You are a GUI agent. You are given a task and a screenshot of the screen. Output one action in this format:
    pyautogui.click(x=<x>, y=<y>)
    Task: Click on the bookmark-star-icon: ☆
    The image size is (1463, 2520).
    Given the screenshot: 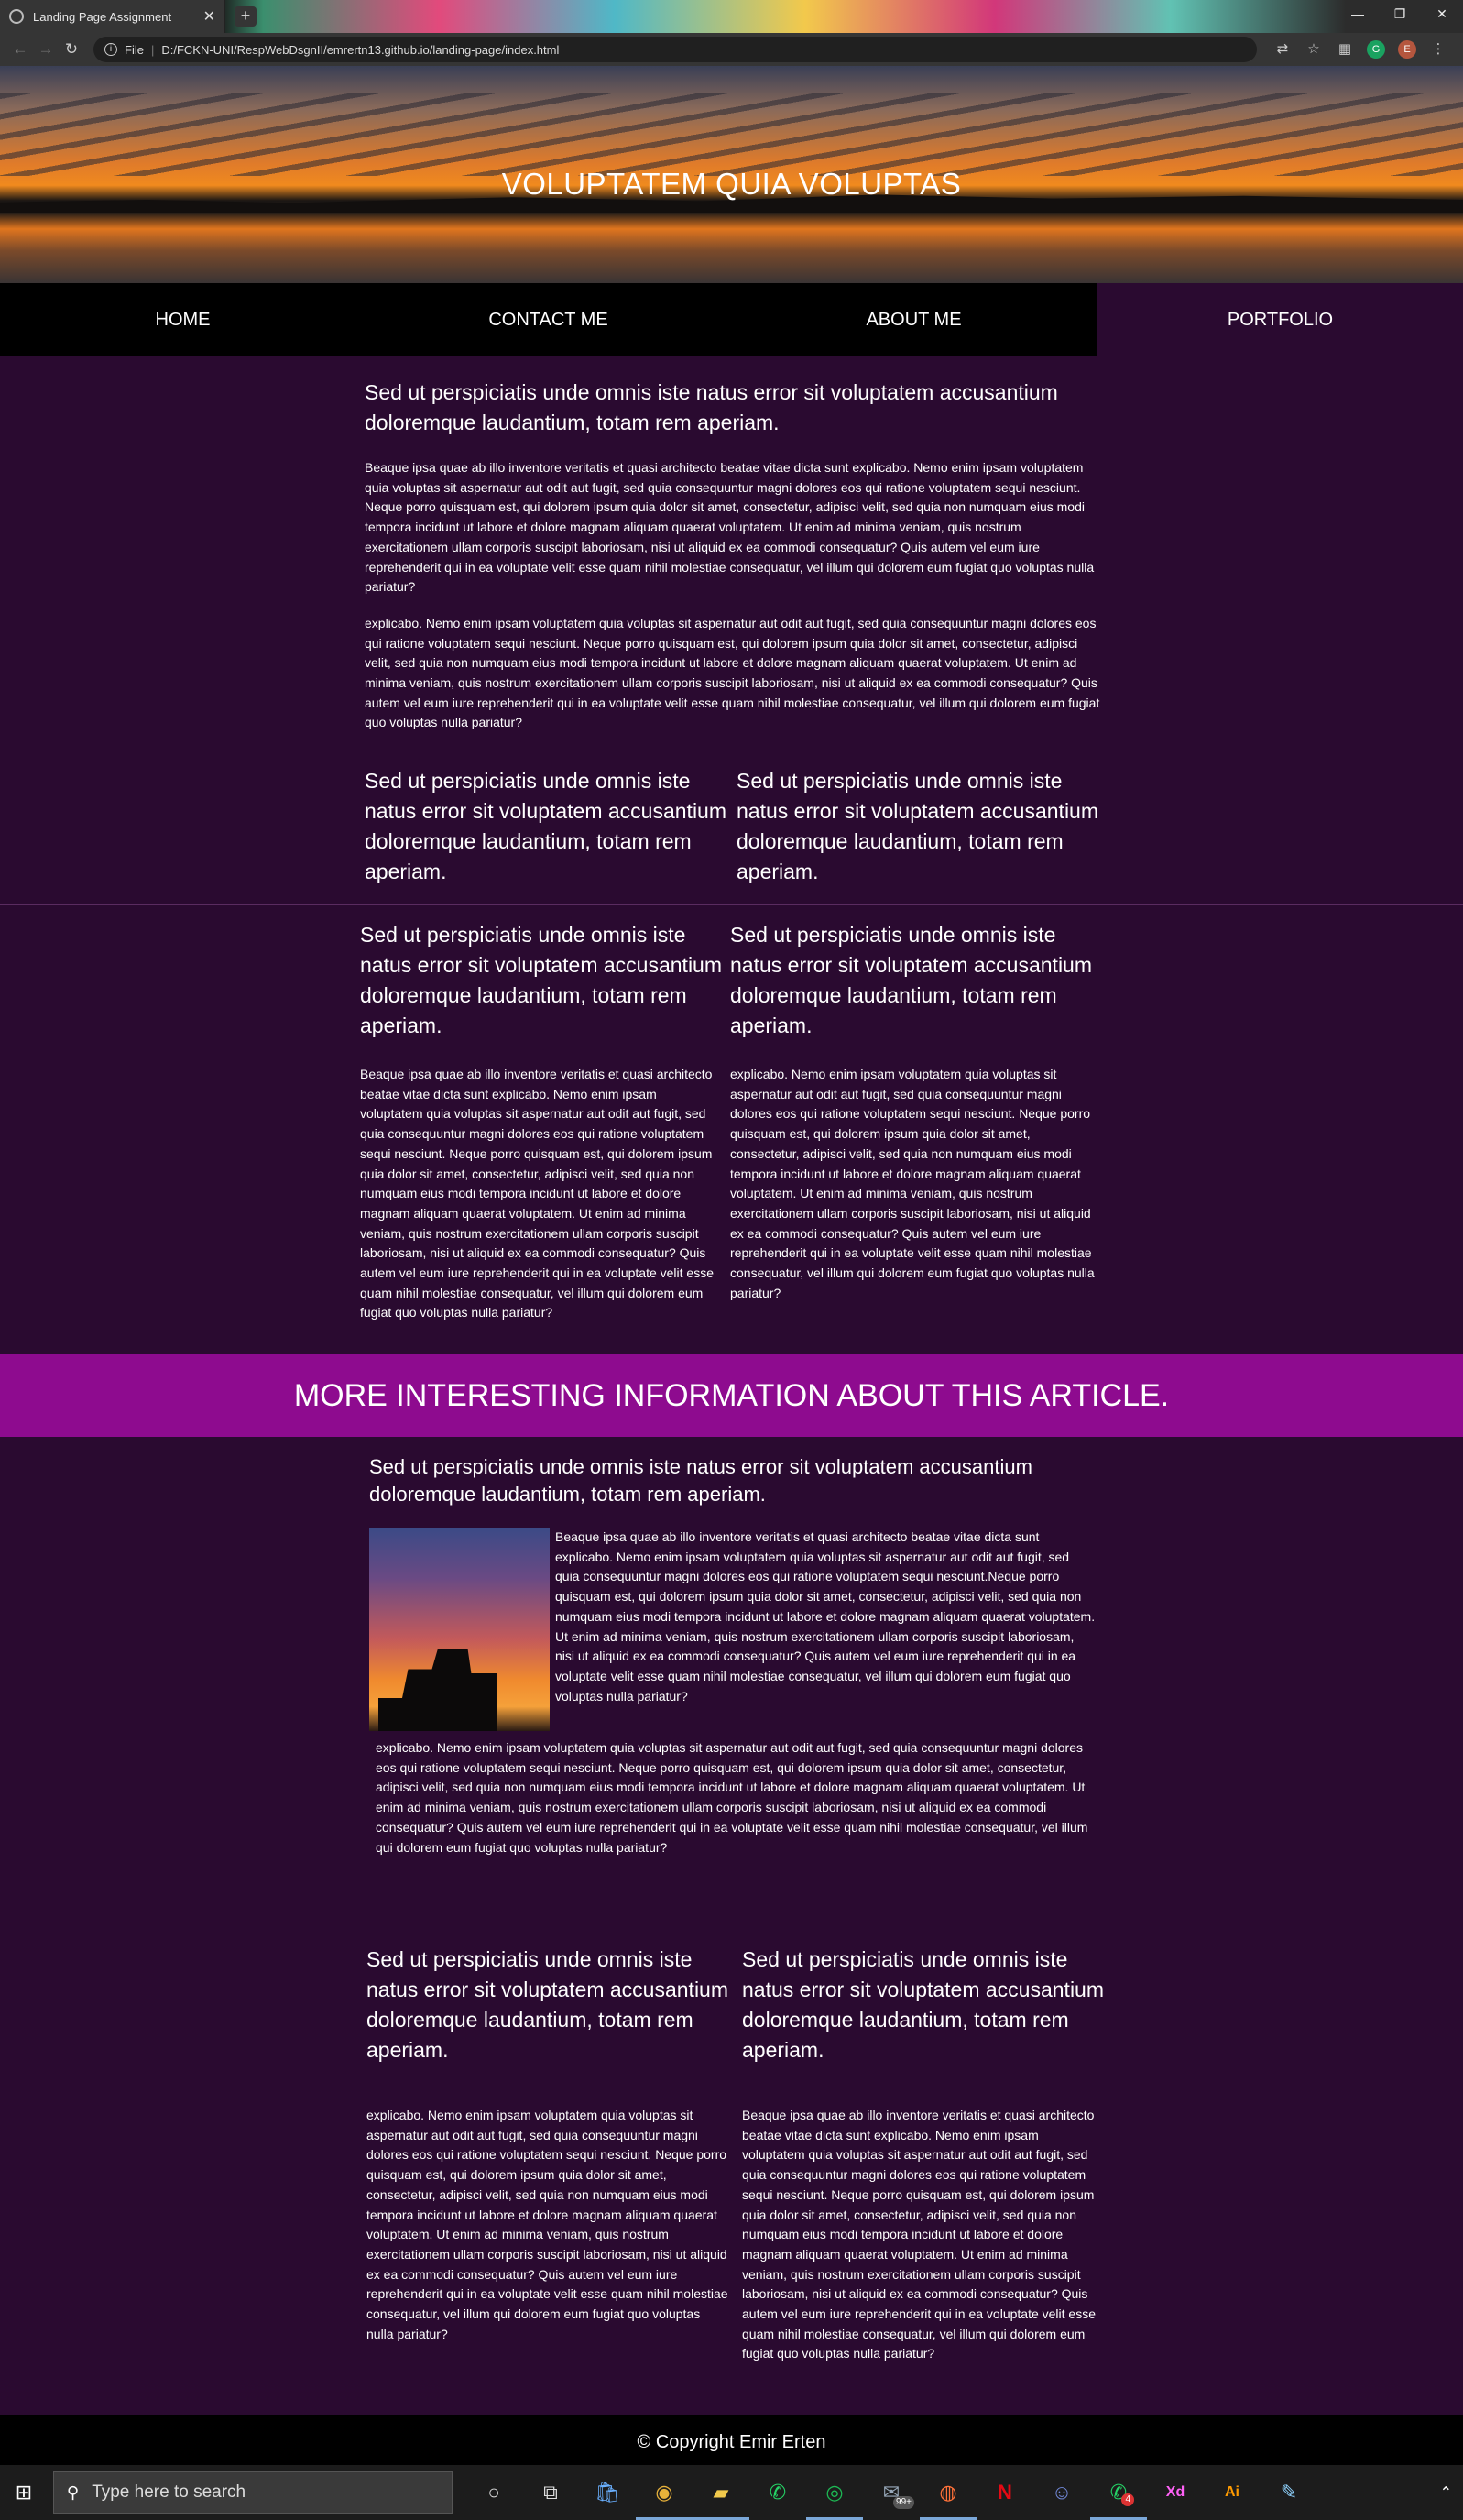 What is the action you would take?
    pyautogui.click(x=1314, y=49)
    